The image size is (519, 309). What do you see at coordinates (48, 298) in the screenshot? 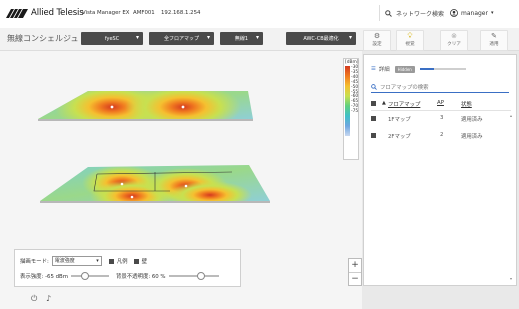
I see `bell-icon: ♪` at bounding box center [48, 298].